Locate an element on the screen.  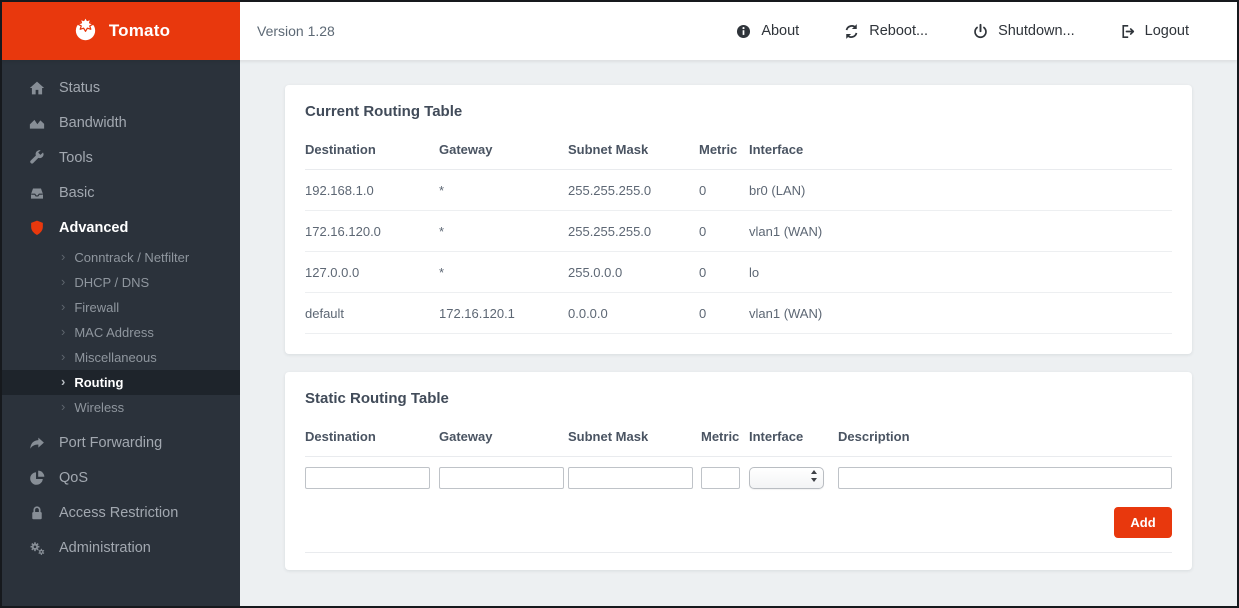
refresh-icon is located at coordinates (851, 31).